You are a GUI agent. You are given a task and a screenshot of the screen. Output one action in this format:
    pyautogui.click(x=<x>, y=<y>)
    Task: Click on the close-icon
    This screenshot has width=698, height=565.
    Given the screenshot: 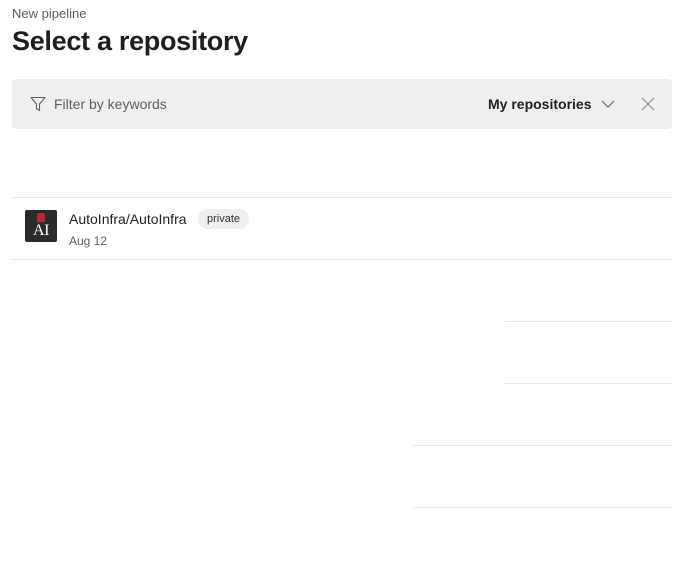 What is the action you would take?
    pyautogui.click(x=648, y=104)
    